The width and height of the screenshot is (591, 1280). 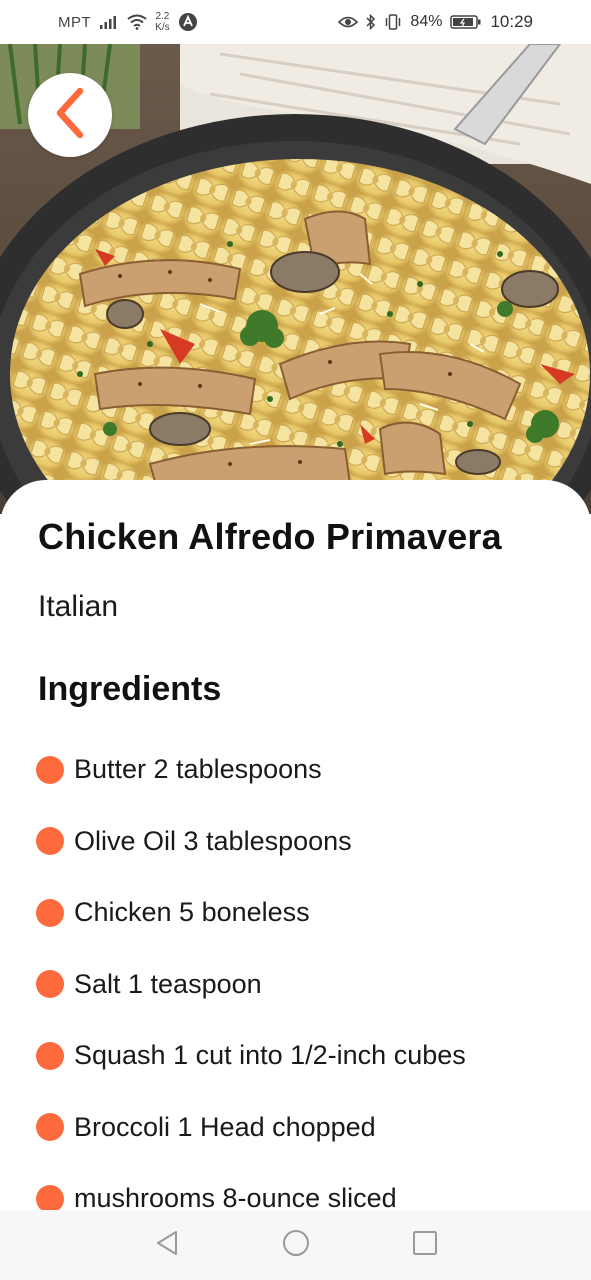 I want to click on wifi-icon, so click(x=137, y=22).